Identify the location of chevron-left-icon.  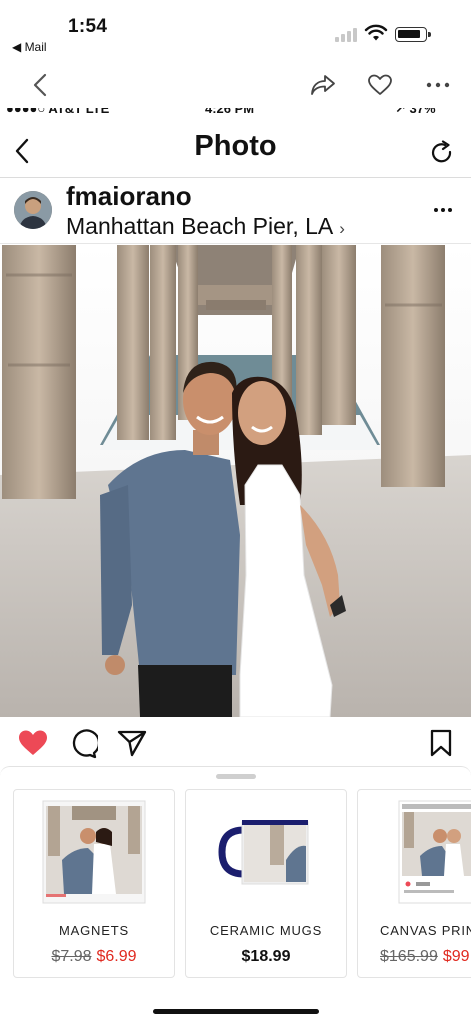
(40, 85).